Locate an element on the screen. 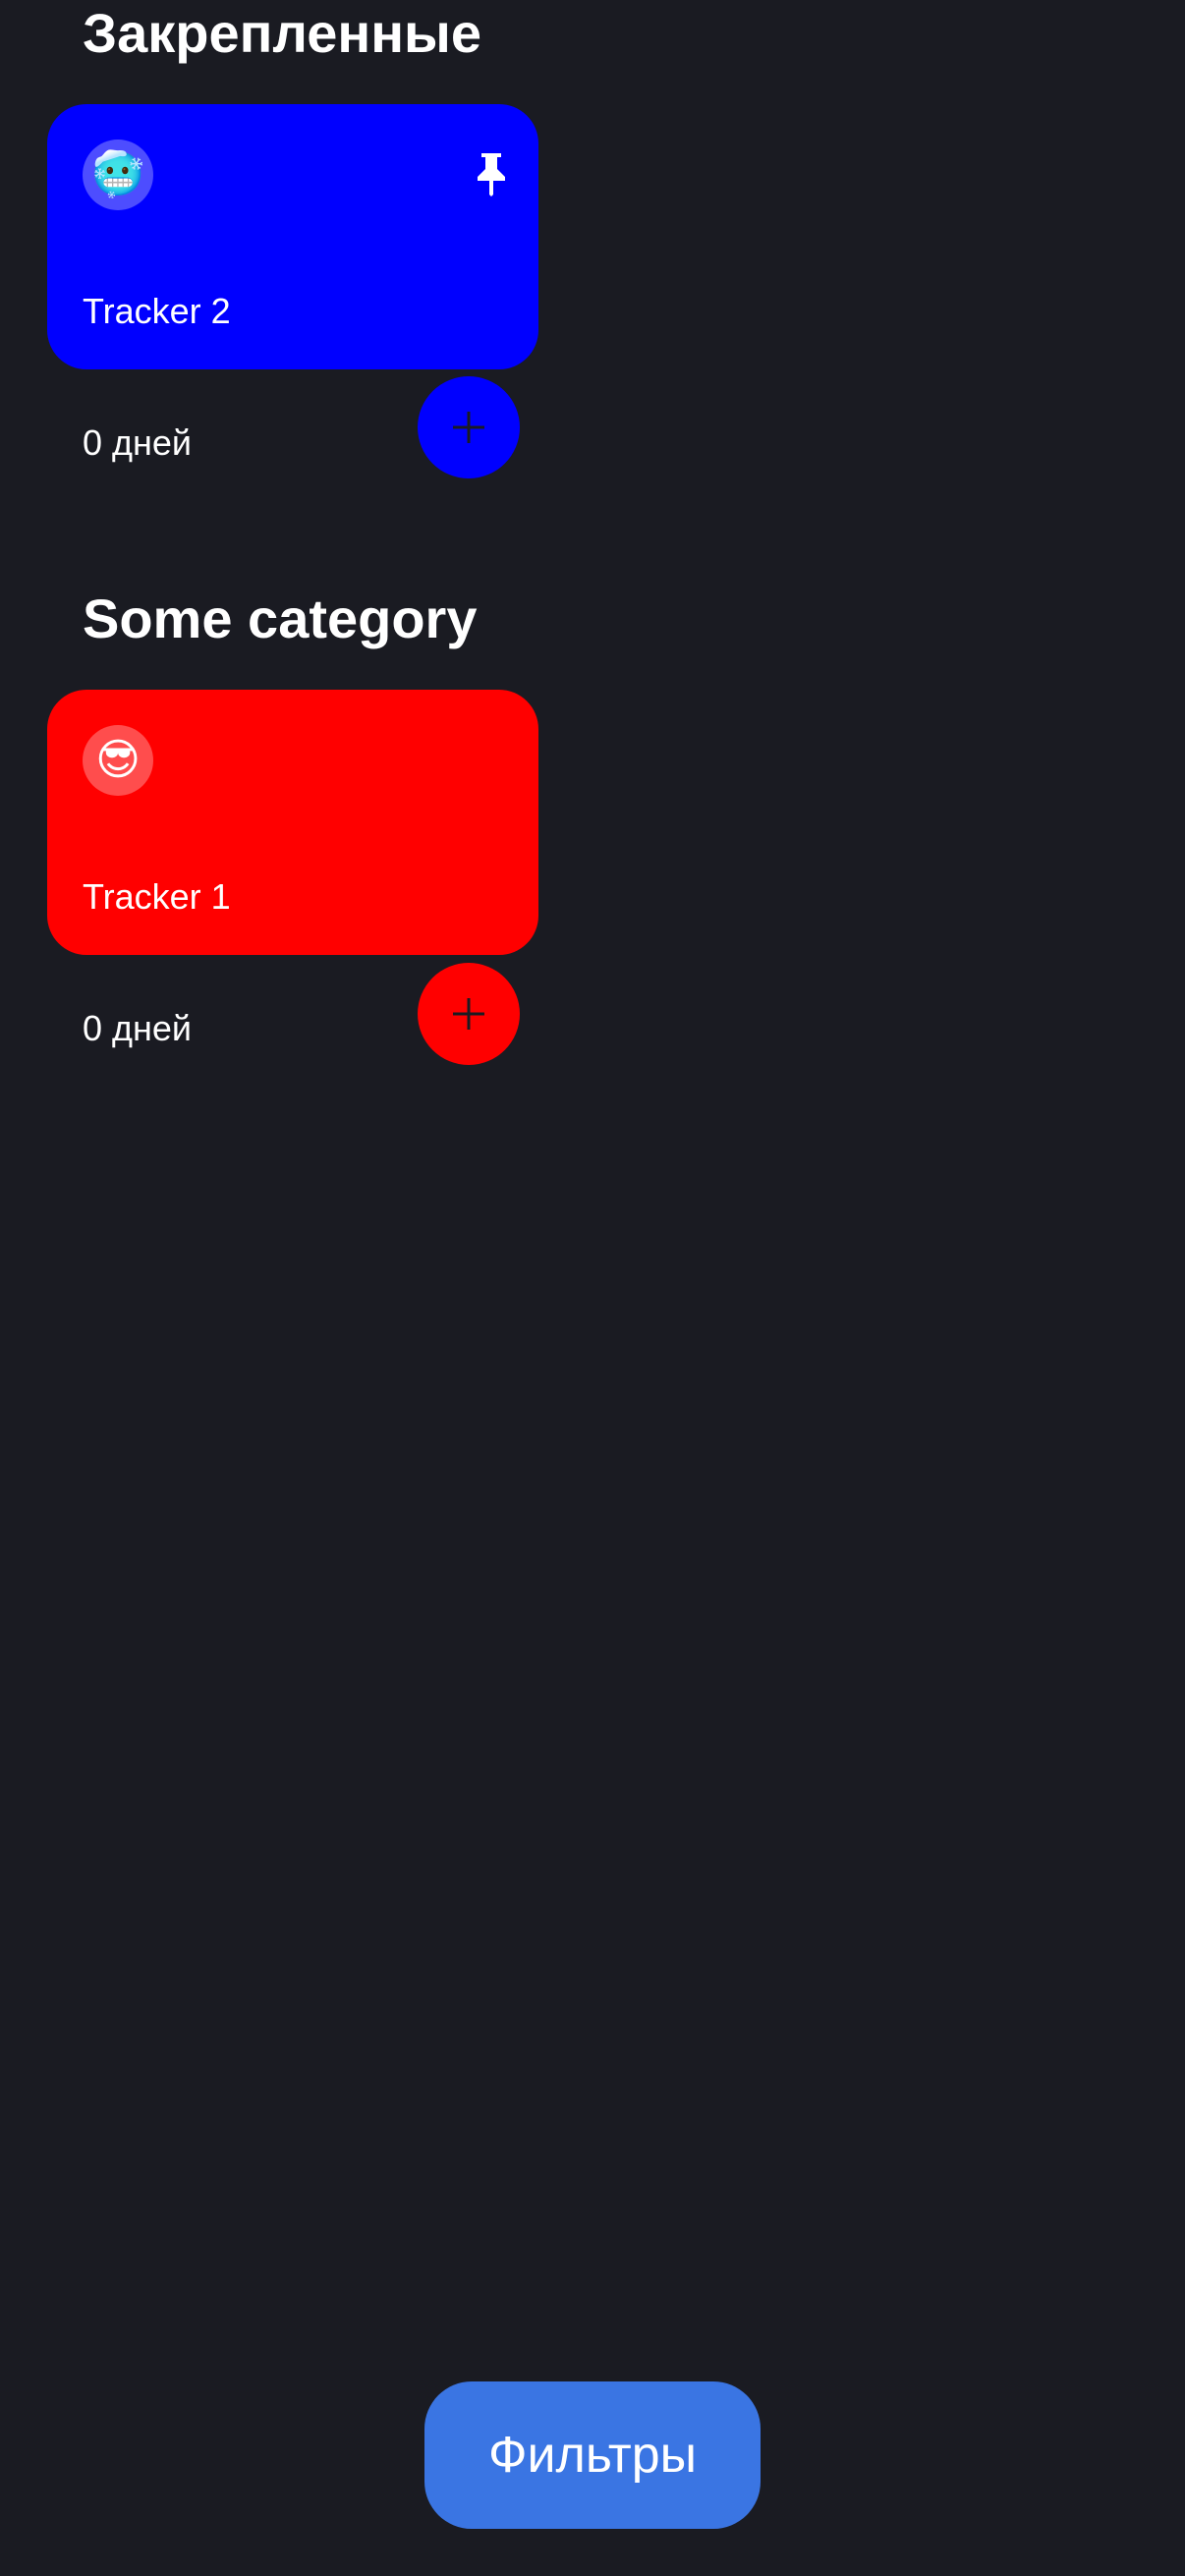 The image size is (1185, 2576). tracker-name: Tracker 1 is located at coordinates (157, 896).